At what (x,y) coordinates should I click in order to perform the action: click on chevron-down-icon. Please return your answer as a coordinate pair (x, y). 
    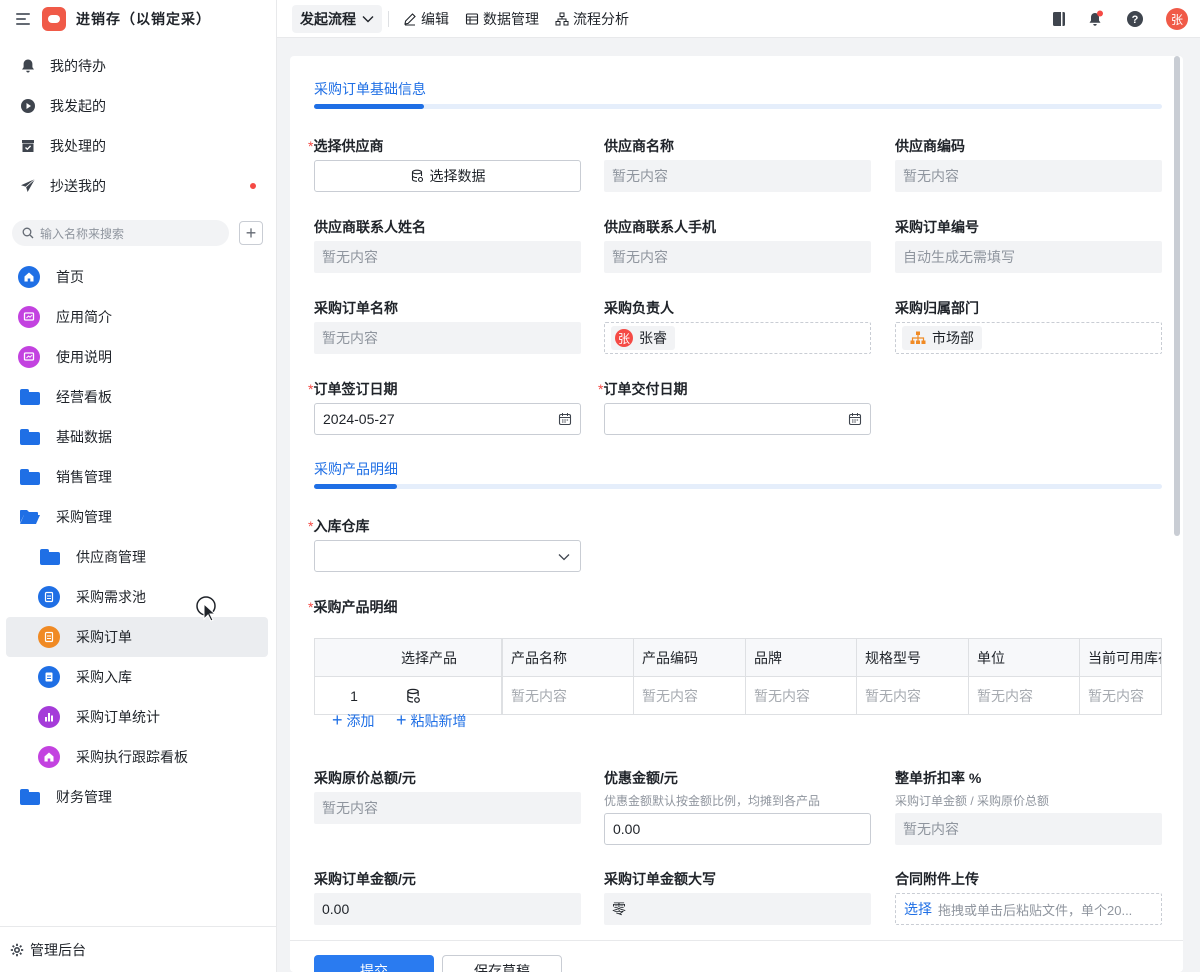
    Looking at the image, I should click on (368, 18).